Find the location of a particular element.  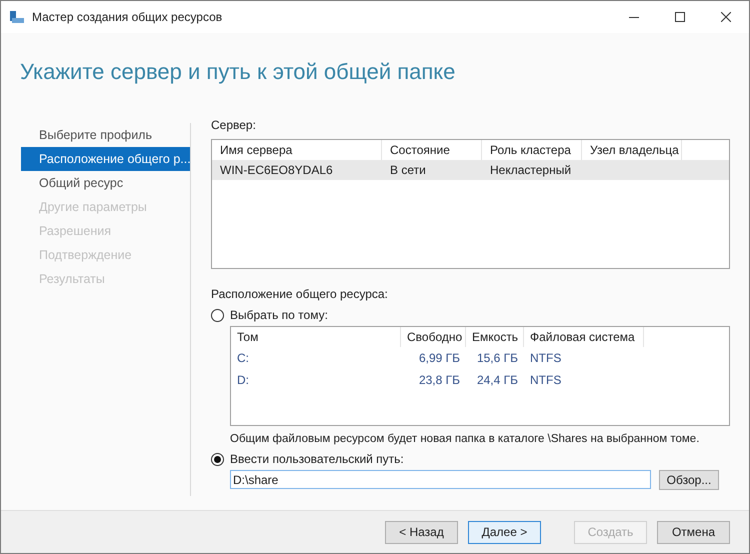

wizard-step: Общий ресурс is located at coordinates (105, 183).